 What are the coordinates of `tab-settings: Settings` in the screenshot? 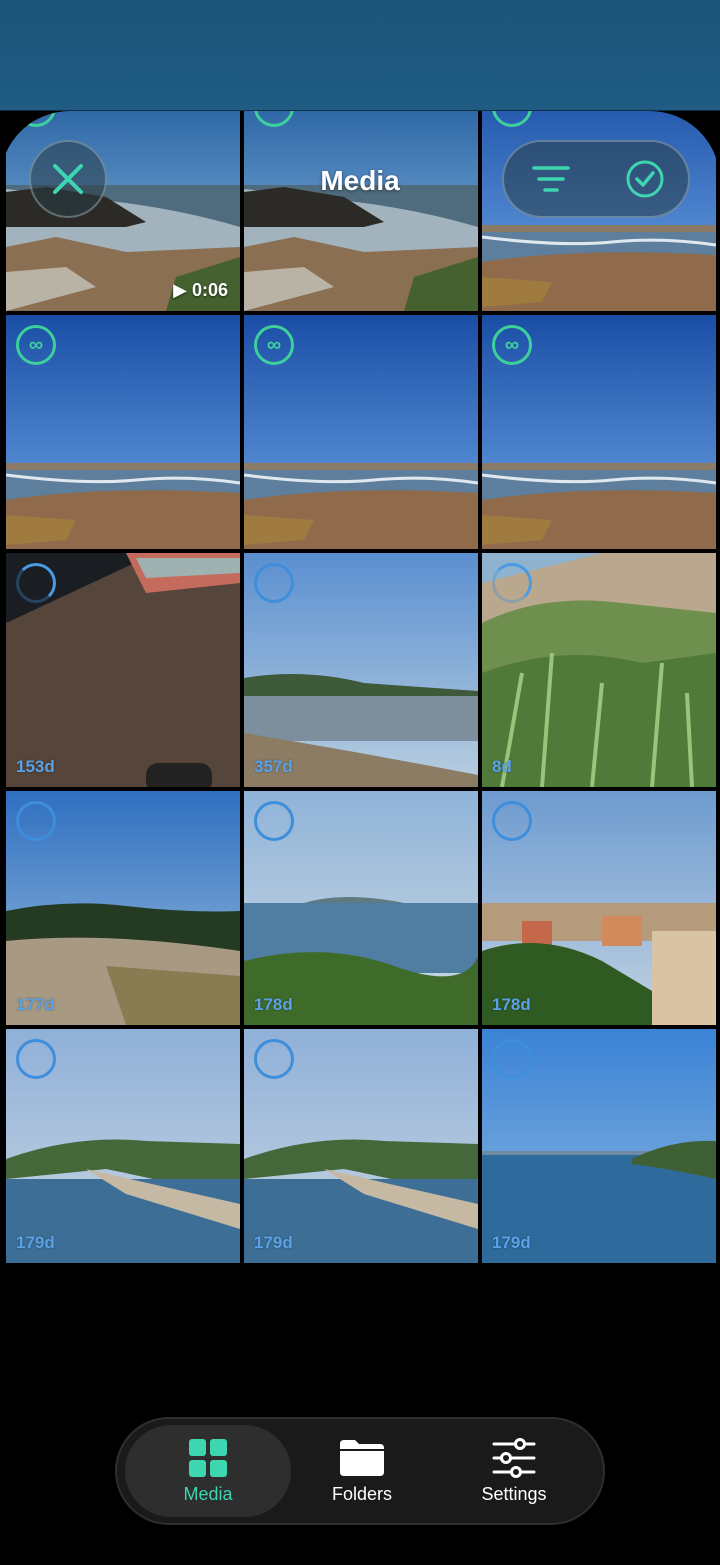 It's located at (514, 1471).